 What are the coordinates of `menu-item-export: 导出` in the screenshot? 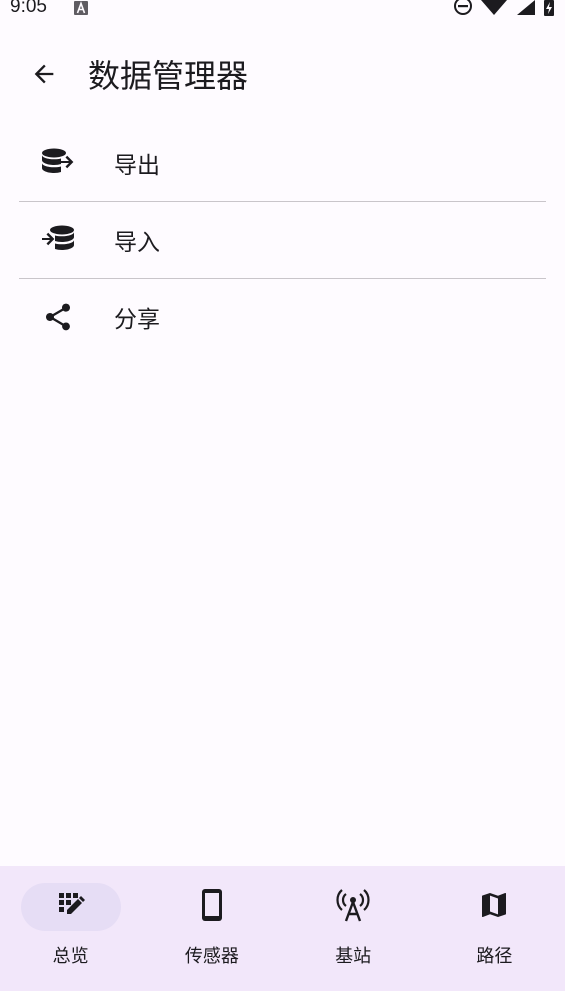 It's located at (282, 163).